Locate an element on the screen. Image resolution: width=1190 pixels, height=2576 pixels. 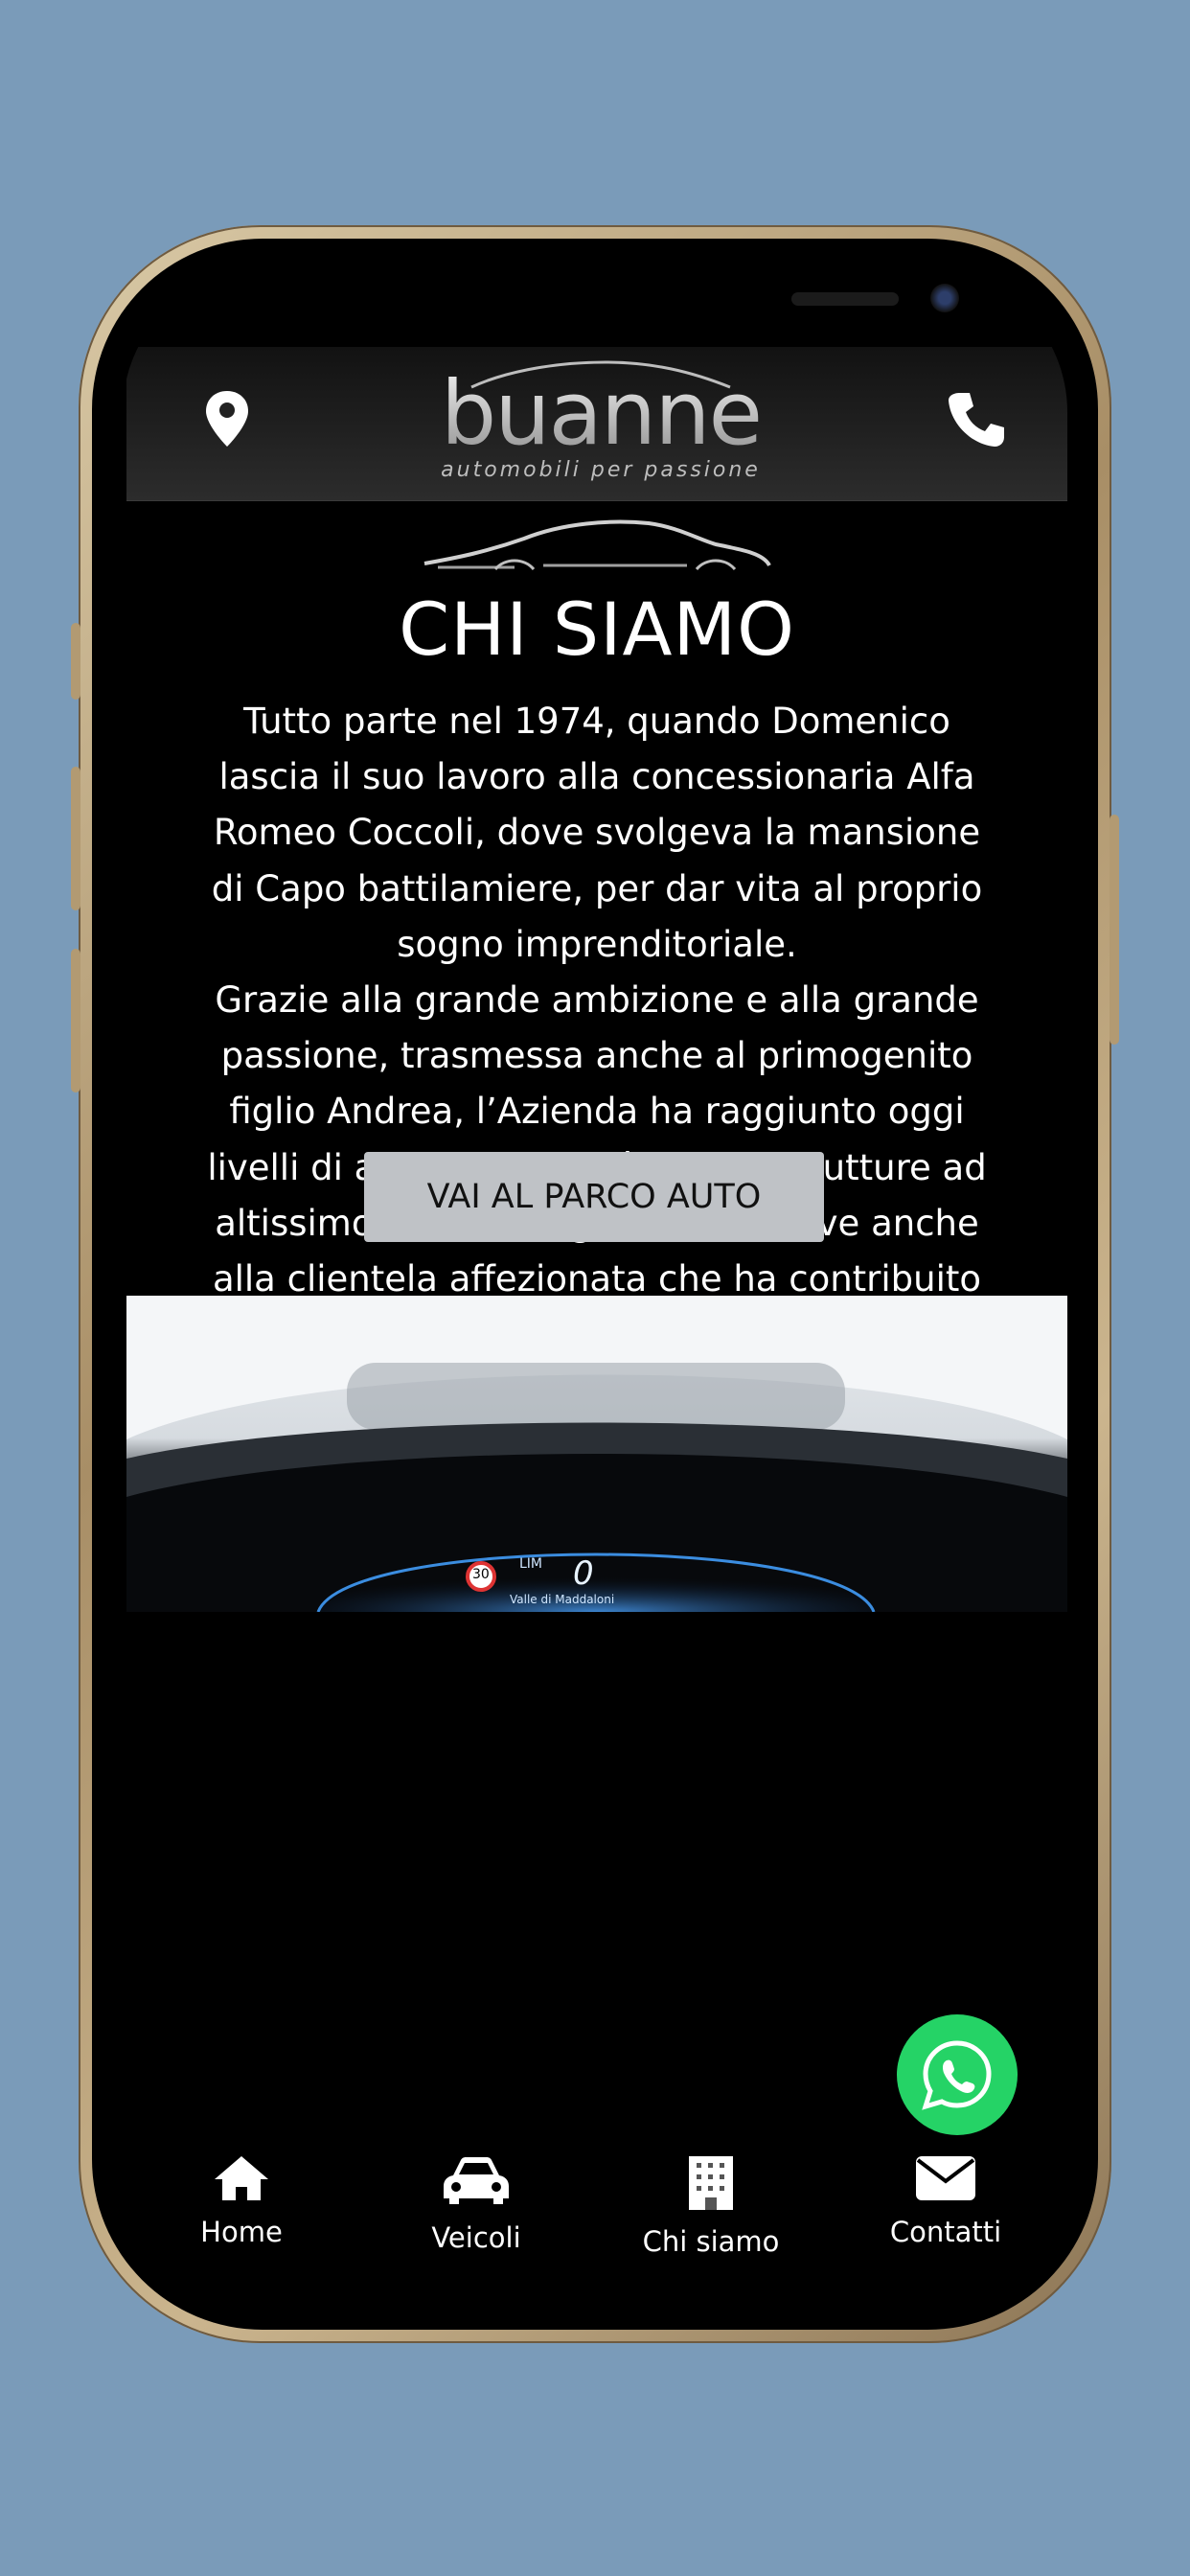
volume-up-button is located at coordinates (76, 838).